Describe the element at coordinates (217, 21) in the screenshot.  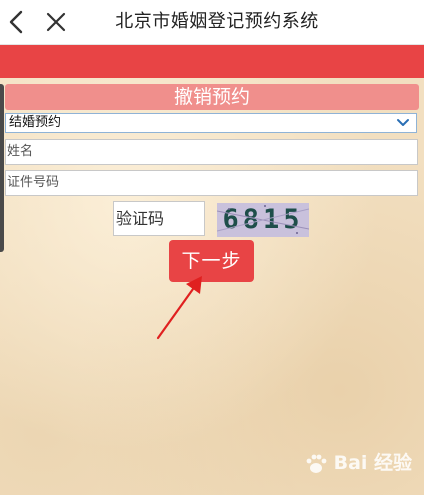
I see `page-title: 北京市婚姻登记预约系统` at that location.